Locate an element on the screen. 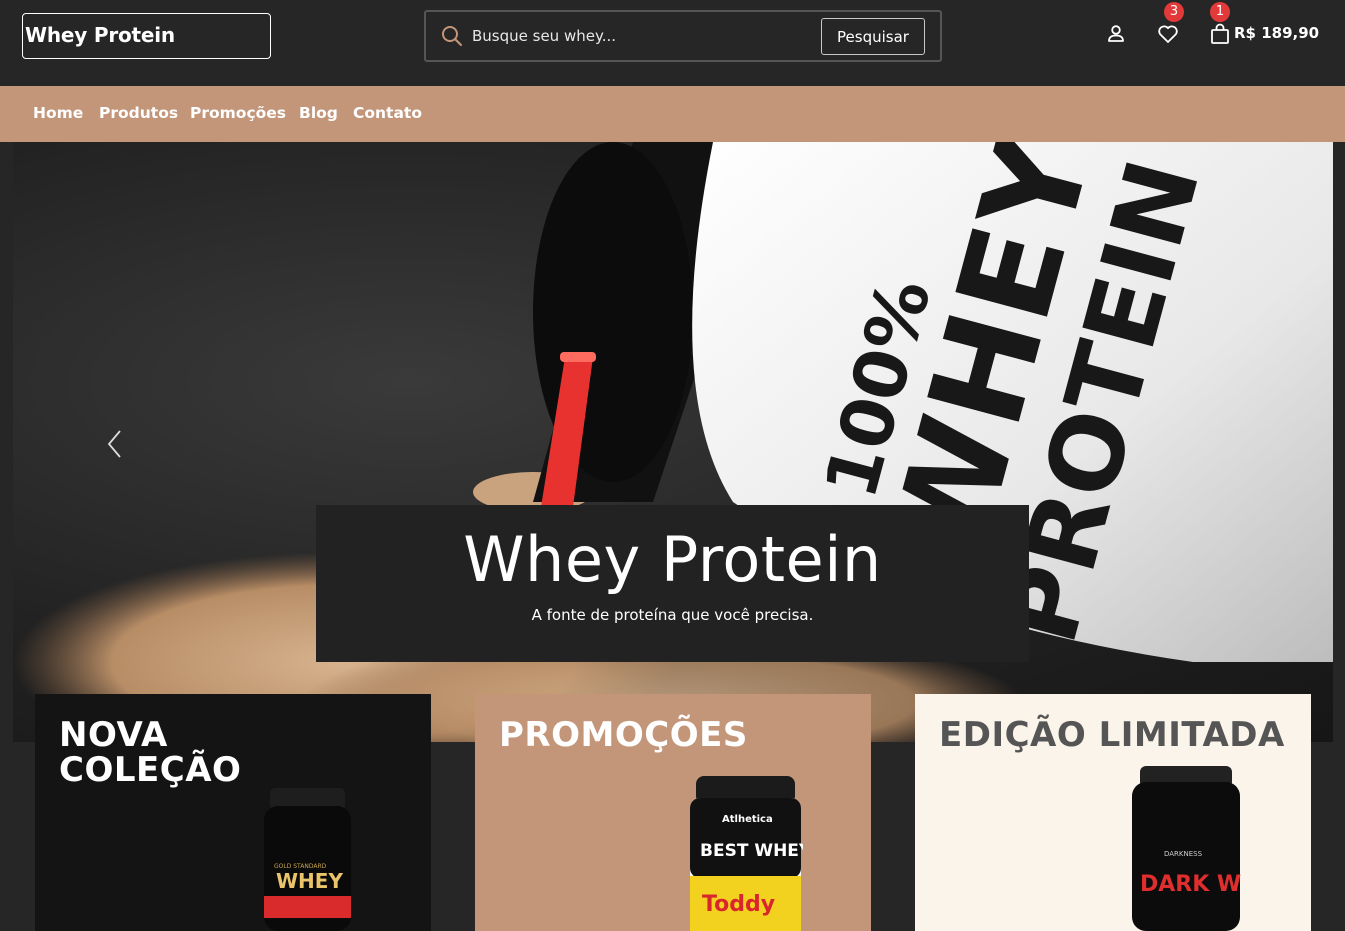  search-input is located at coordinates (642, 36).